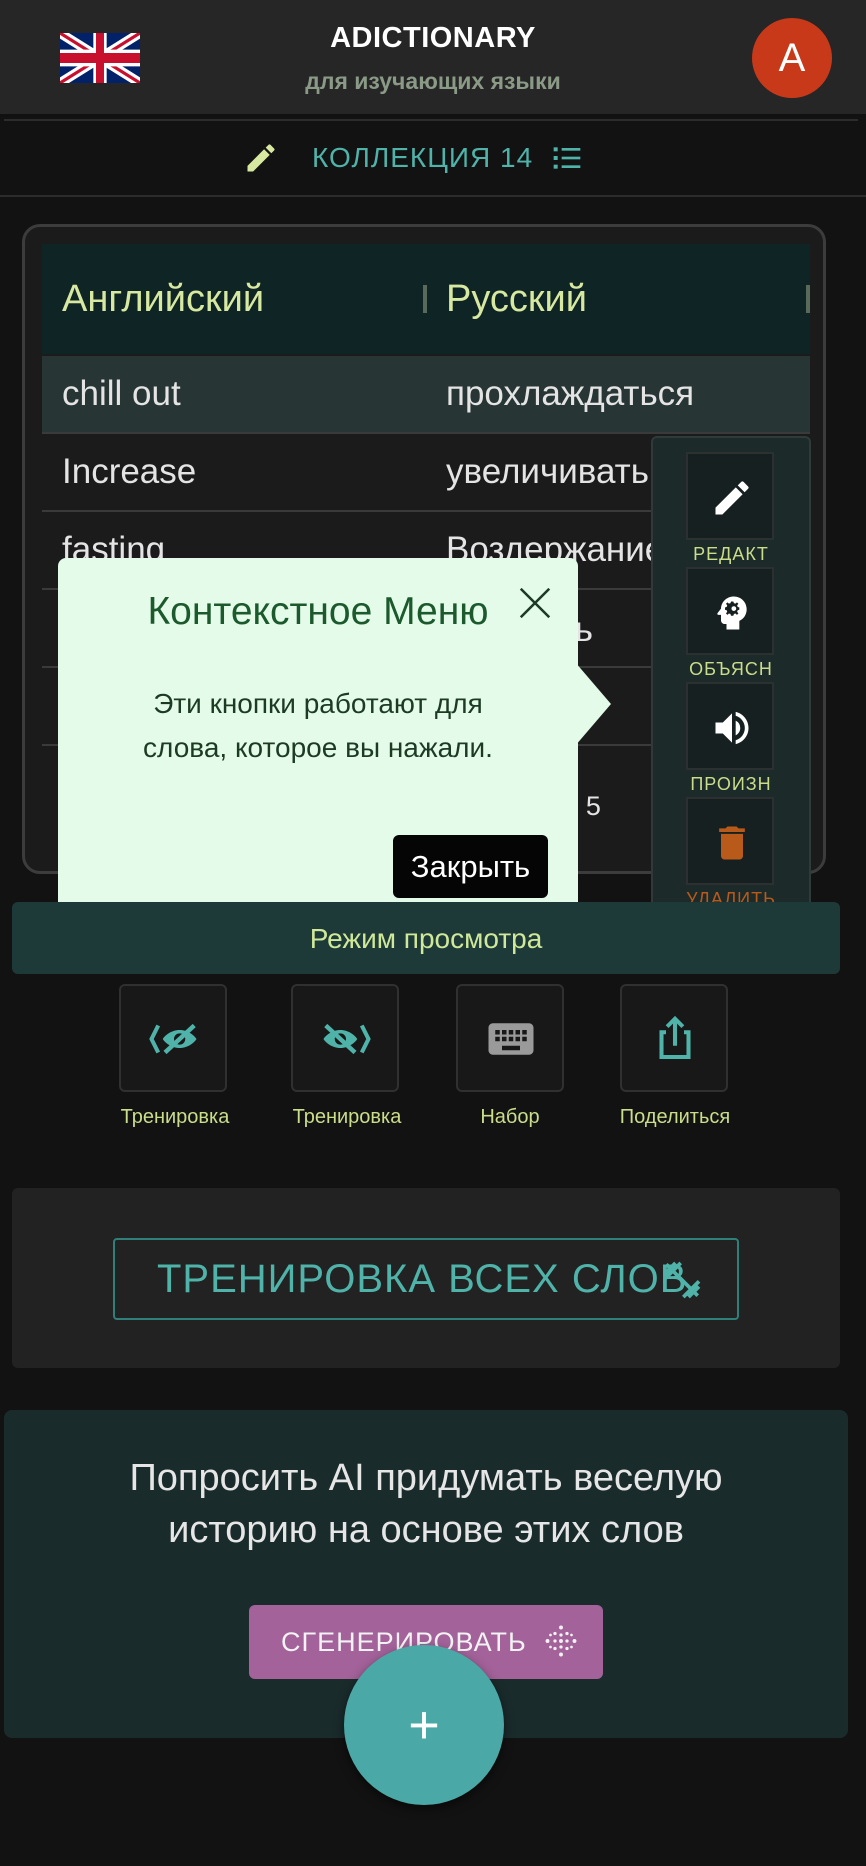 The image size is (866, 1866). Describe the element at coordinates (424, 1725) in the screenshot. I see `plus-icon: +` at that location.